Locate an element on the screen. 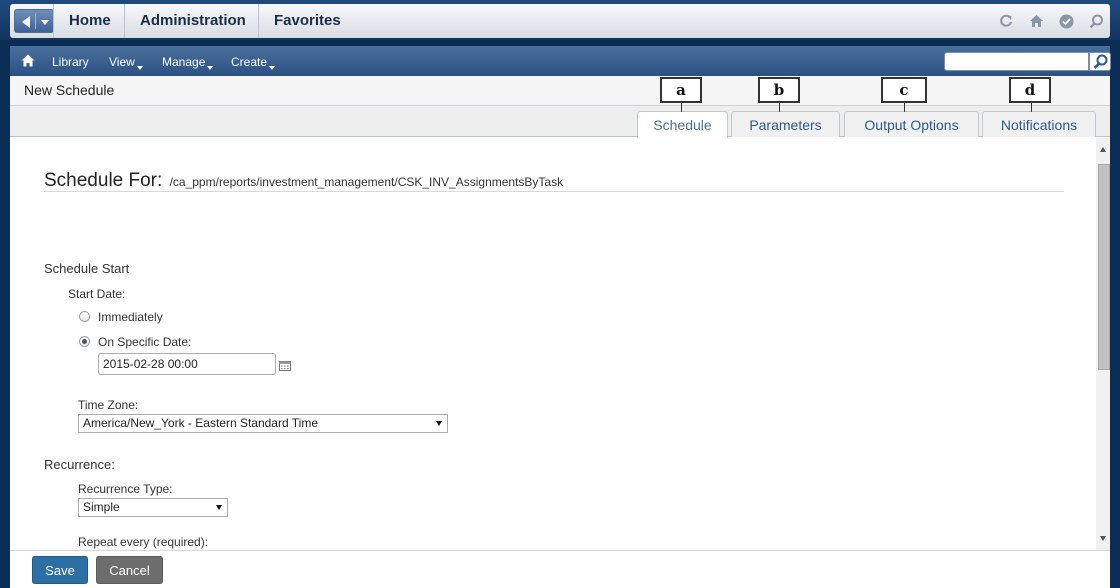  start-date-field is located at coordinates (187, 364).